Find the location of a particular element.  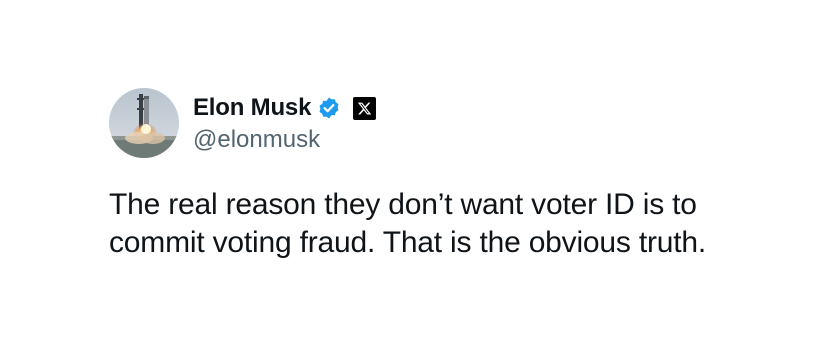

avatar is located at coordinates (144, 123).